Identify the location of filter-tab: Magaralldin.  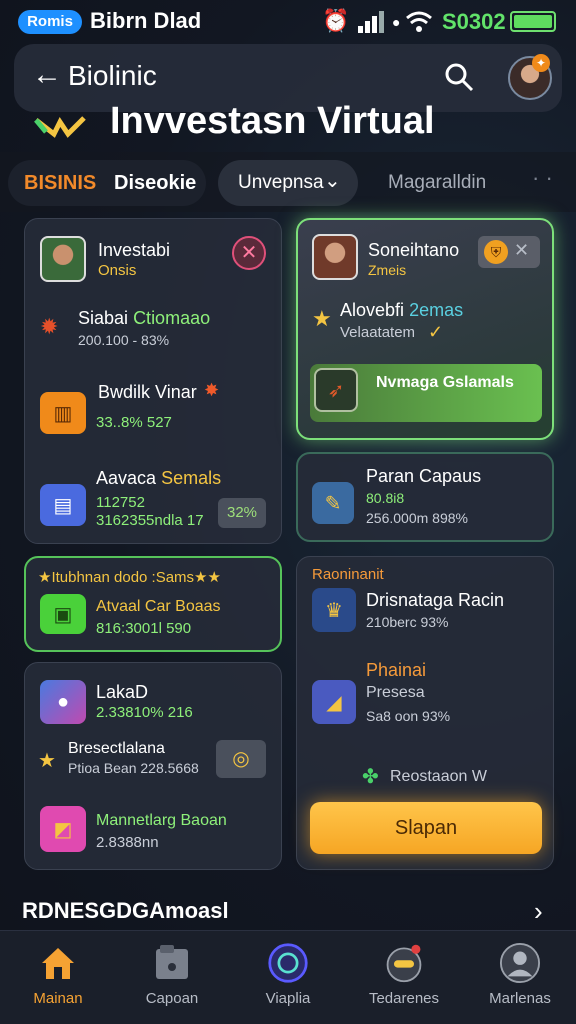
(437, 183).